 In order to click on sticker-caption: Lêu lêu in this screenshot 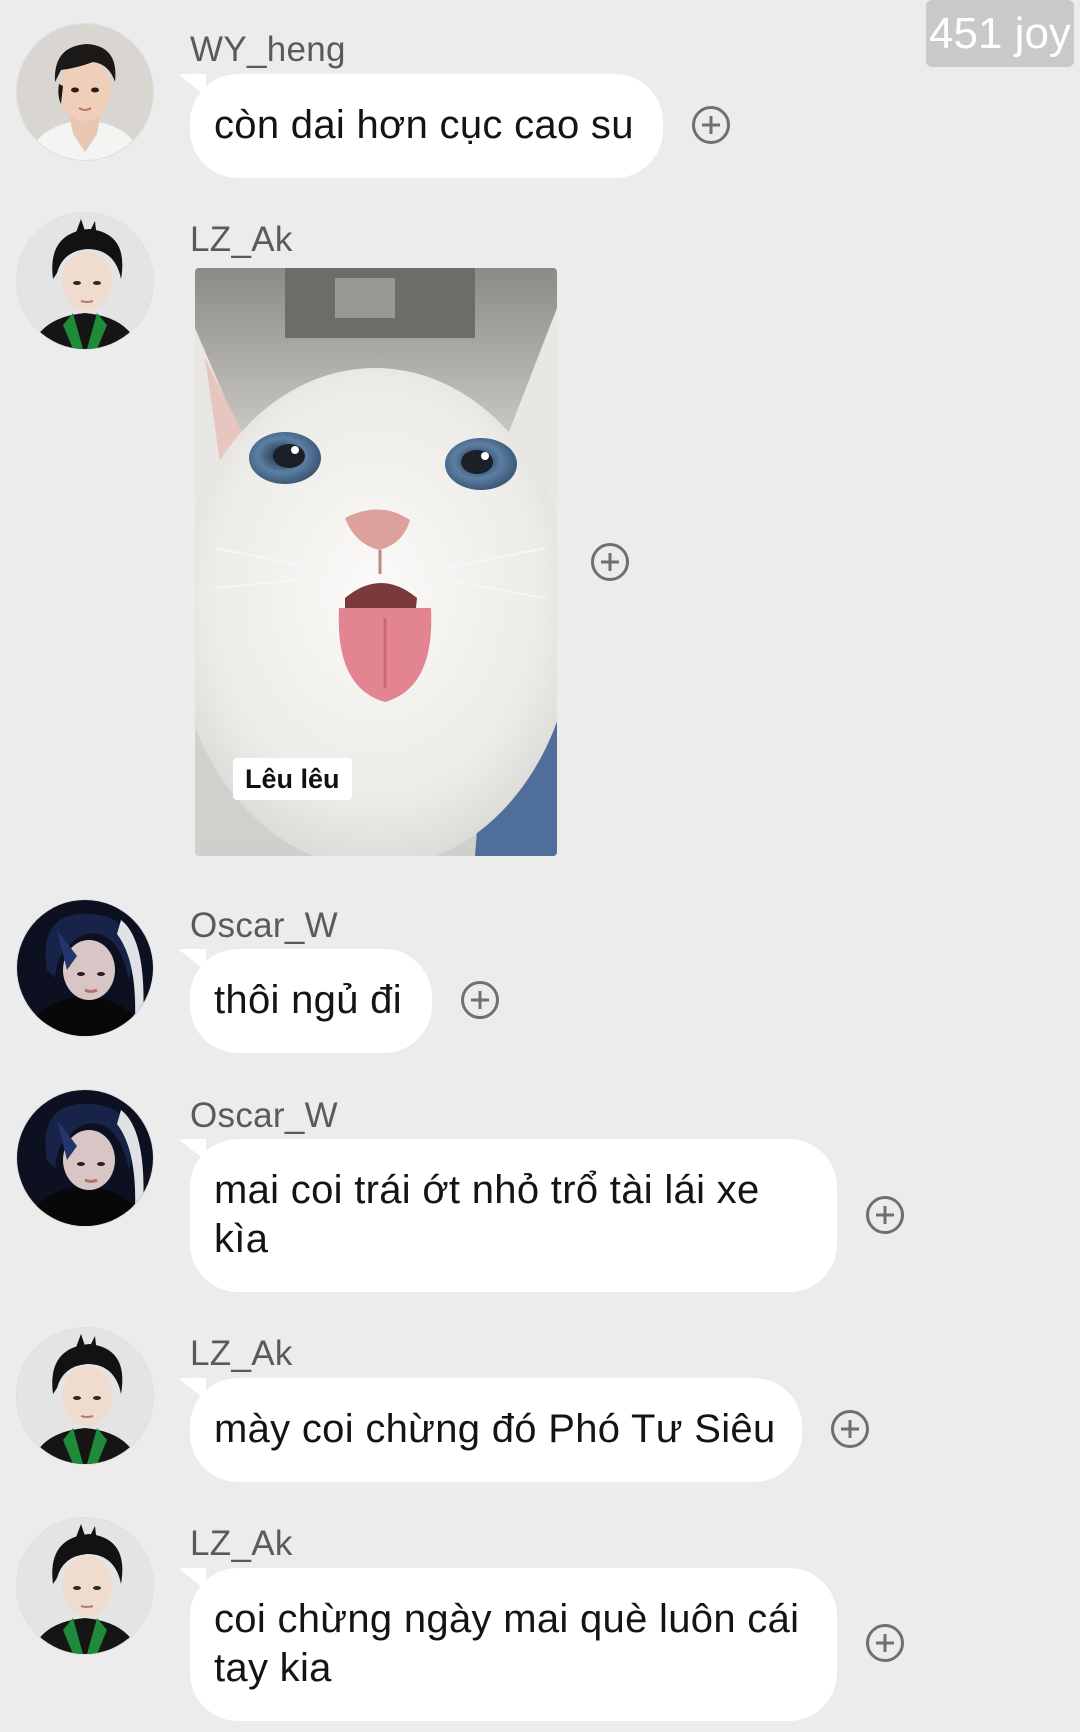, I will do `click(292, 779)`.